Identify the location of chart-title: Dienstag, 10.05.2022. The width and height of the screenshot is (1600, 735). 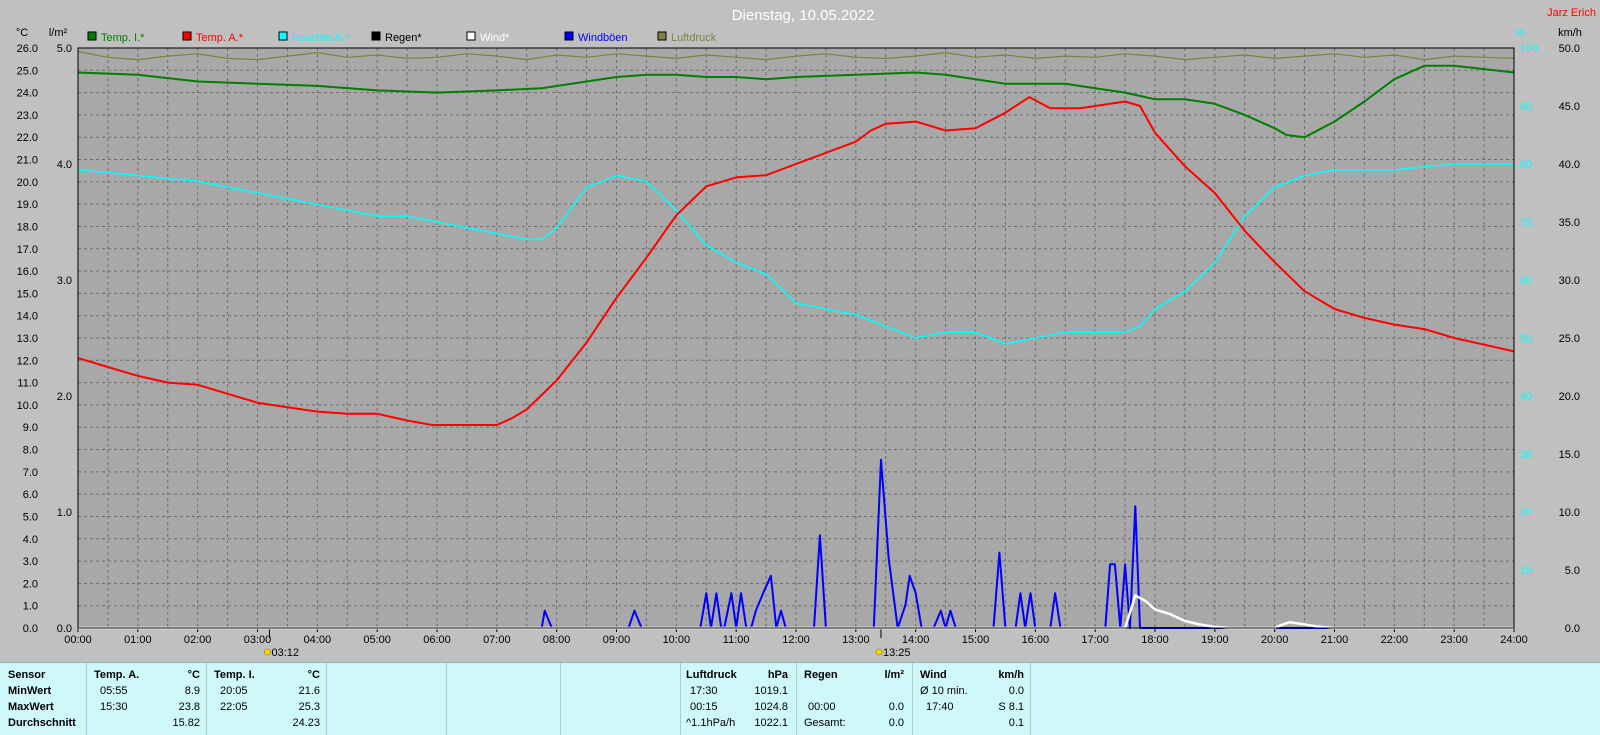
(803, 15).